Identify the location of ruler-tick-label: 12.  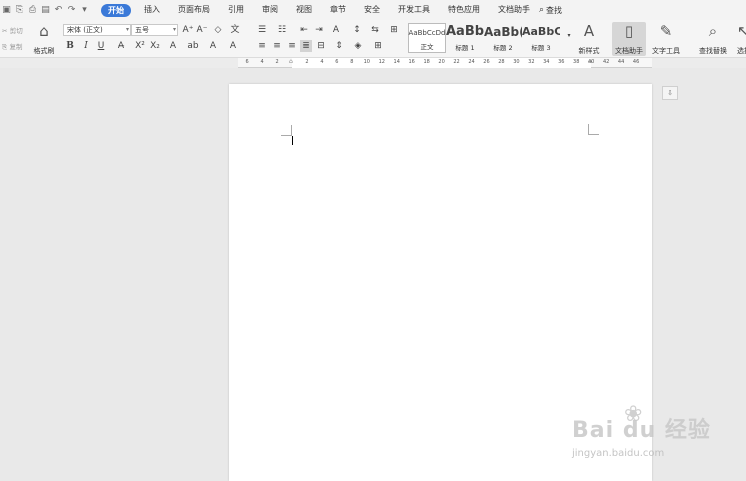
(381, 62).